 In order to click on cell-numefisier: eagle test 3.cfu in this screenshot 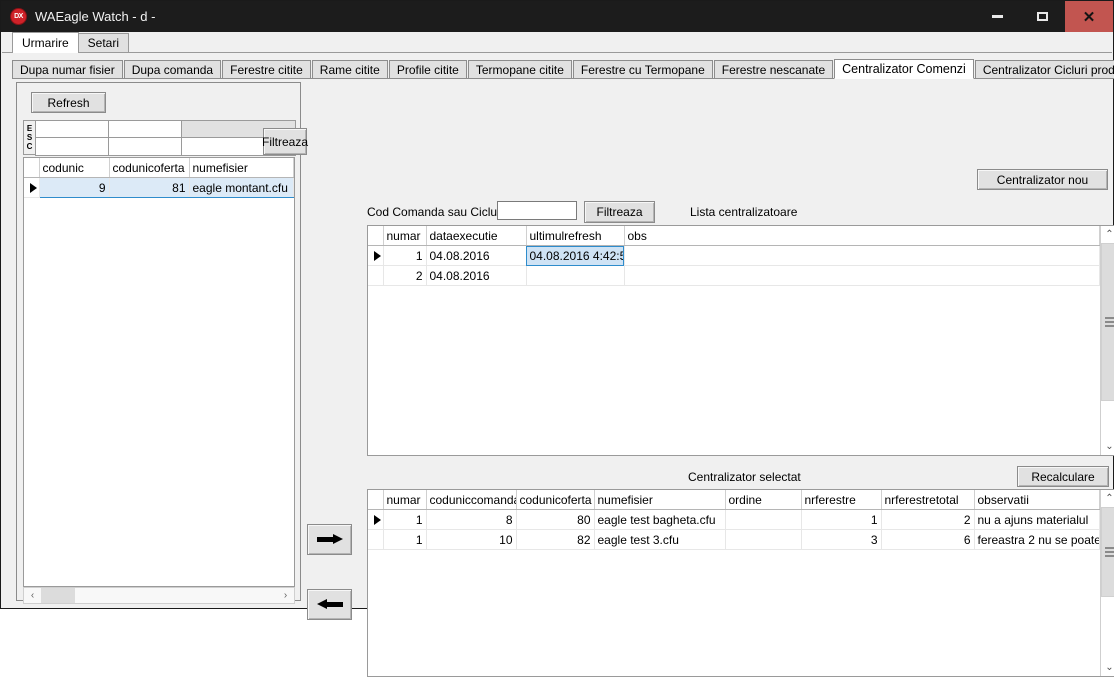, I will do `click(660, 539)`.